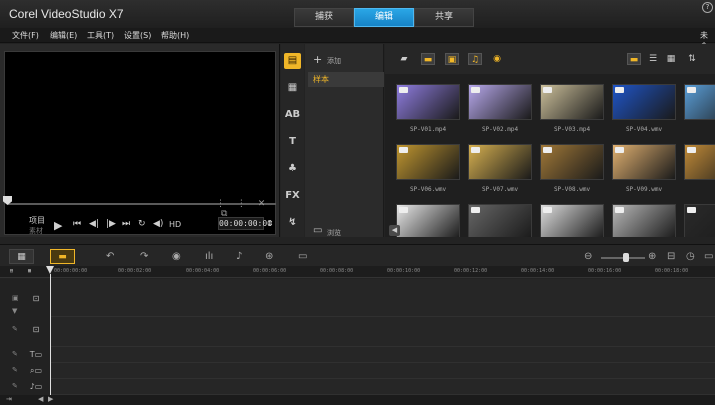 The height and width of the screenshot is (405, 715). What do you see at coordinates (707, 7) in the screenshot?
I see `help-icon: ?` at bounding box center [707, 7].